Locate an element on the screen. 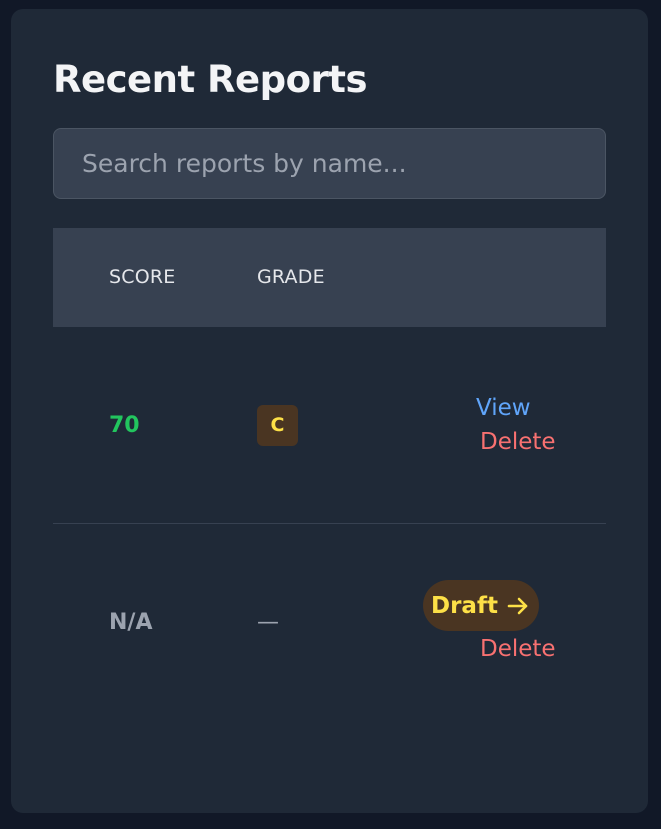 Image resolution: width=661 pixels, height=829 pixels. grade-empty-dash: — is located at coordinates (268, 622).